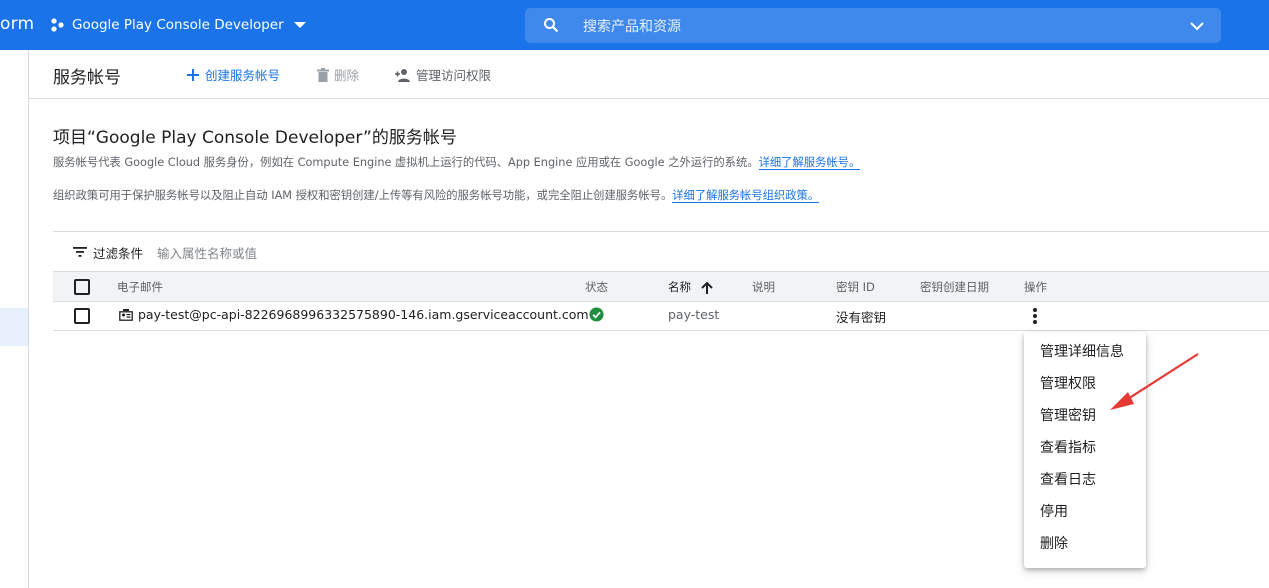  I want to click on plus-icon, so click(193, 74).